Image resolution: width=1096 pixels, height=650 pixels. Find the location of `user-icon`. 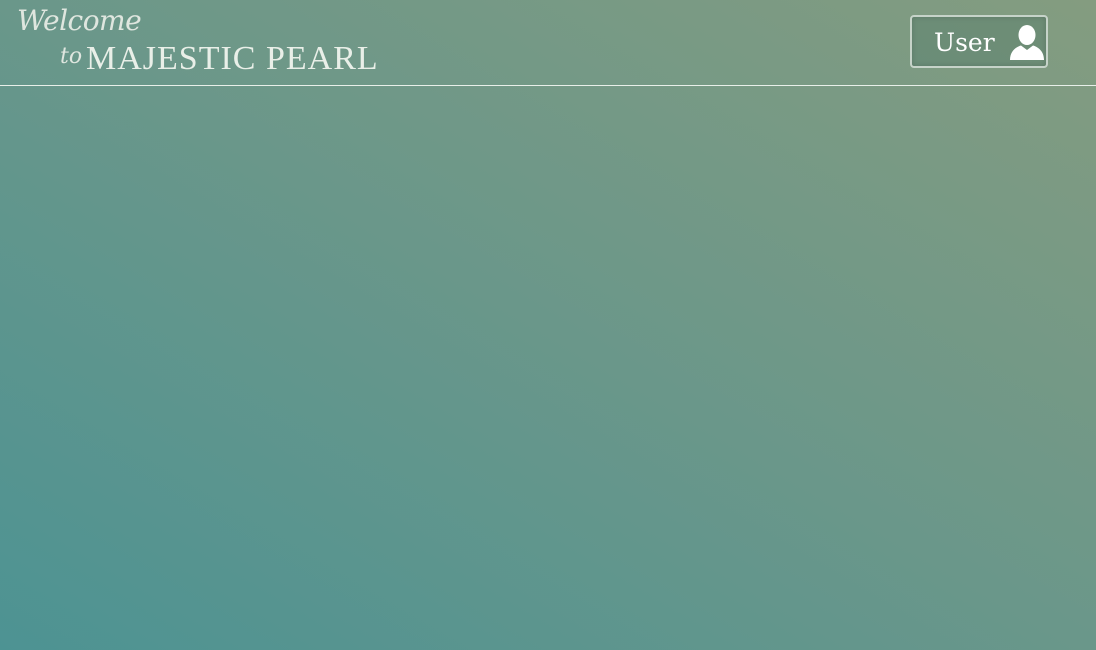

user-icon is located at coordinates (1027, 43).